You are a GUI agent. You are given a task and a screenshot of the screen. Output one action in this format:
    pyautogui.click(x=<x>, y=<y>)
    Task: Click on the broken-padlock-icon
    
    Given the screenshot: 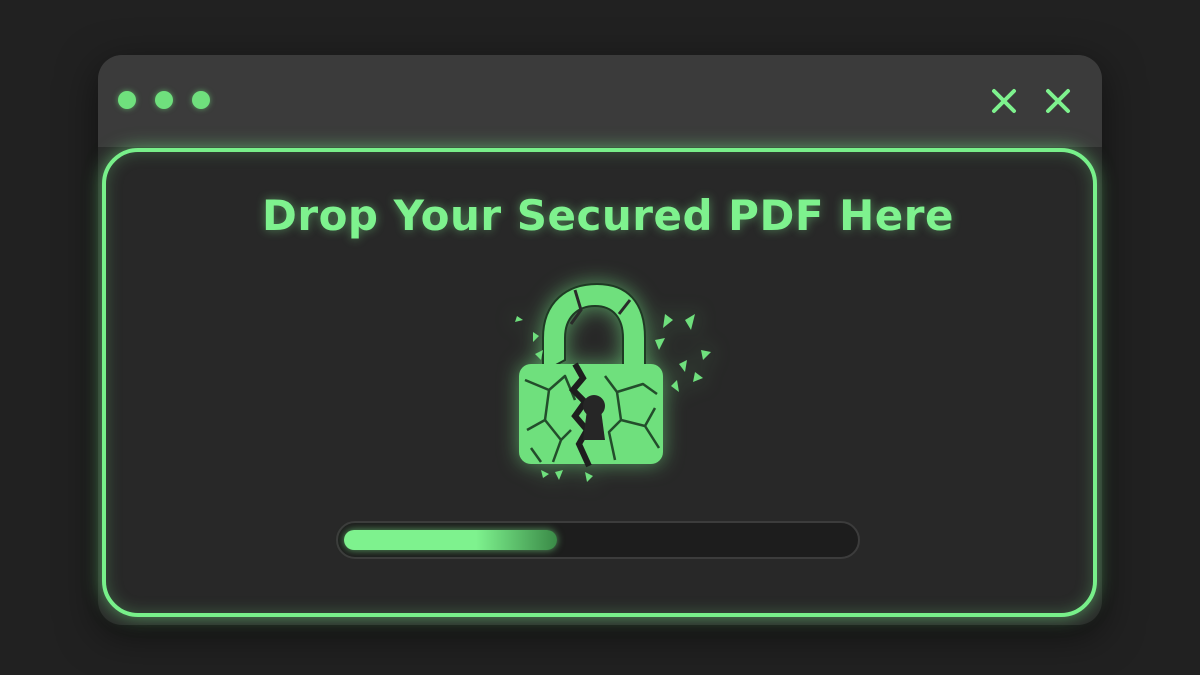 What is the action you would take?
    pyautogui.click(x=615, y=385)
    